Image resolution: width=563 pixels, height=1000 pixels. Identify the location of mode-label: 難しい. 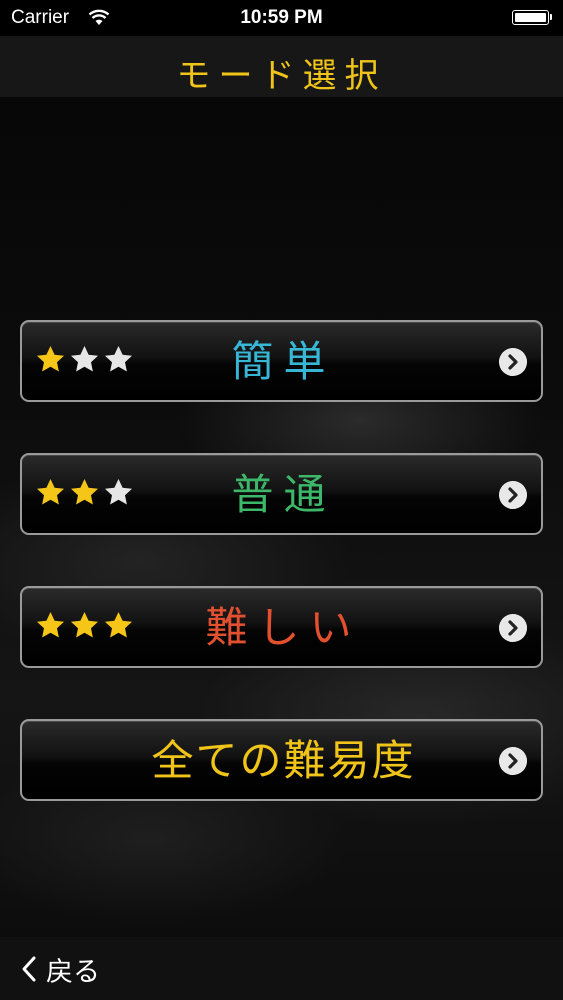
(283, 627).